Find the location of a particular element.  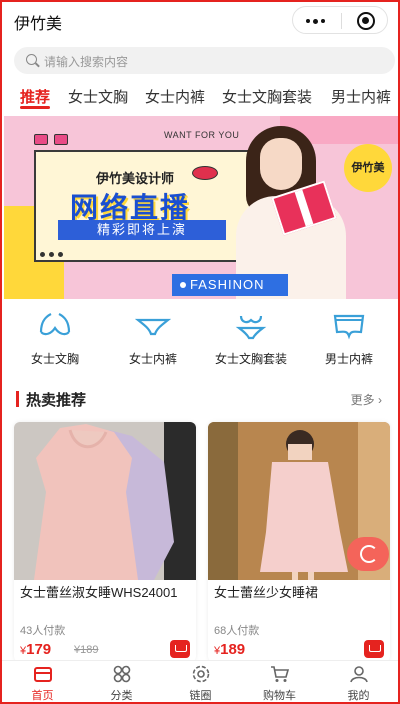

product-price: ¥179 is located at coordinates (36, 649).